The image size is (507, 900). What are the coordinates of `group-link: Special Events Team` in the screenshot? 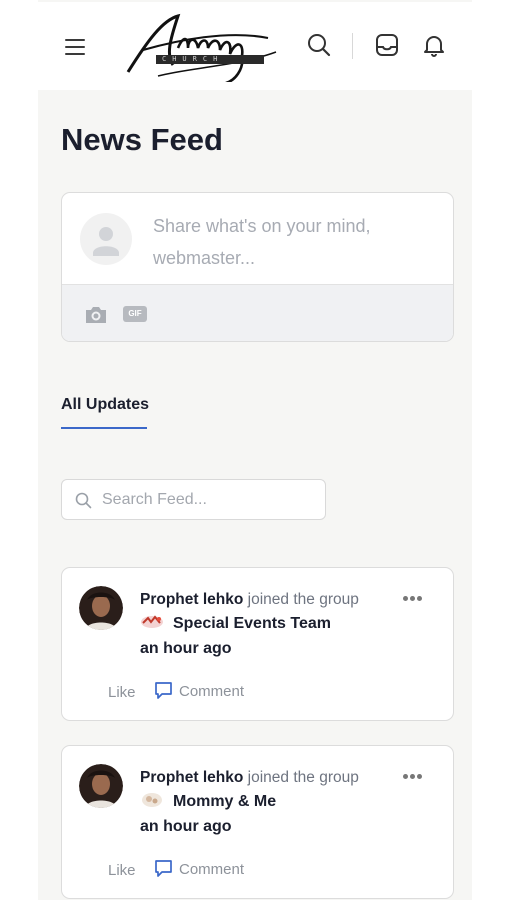 It's located at (235, 623).